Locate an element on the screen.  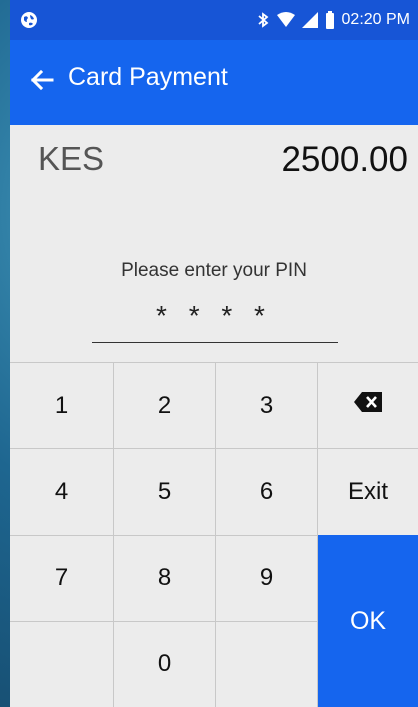
key-5: 5 is located at coordinates (165, 491).